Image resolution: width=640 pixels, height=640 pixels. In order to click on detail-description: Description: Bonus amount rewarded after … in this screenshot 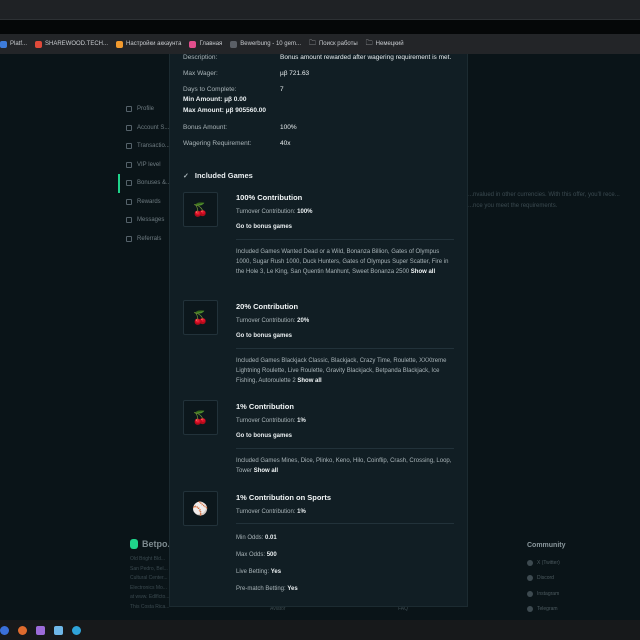, I will do `click(319, 57)`.